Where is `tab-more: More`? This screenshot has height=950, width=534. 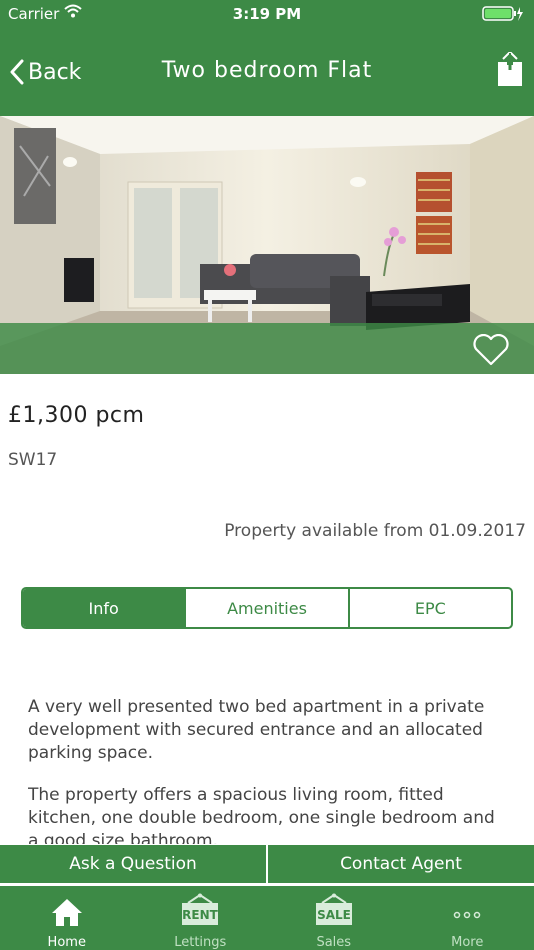
tab-more: More is located at coordinates (467, 918).